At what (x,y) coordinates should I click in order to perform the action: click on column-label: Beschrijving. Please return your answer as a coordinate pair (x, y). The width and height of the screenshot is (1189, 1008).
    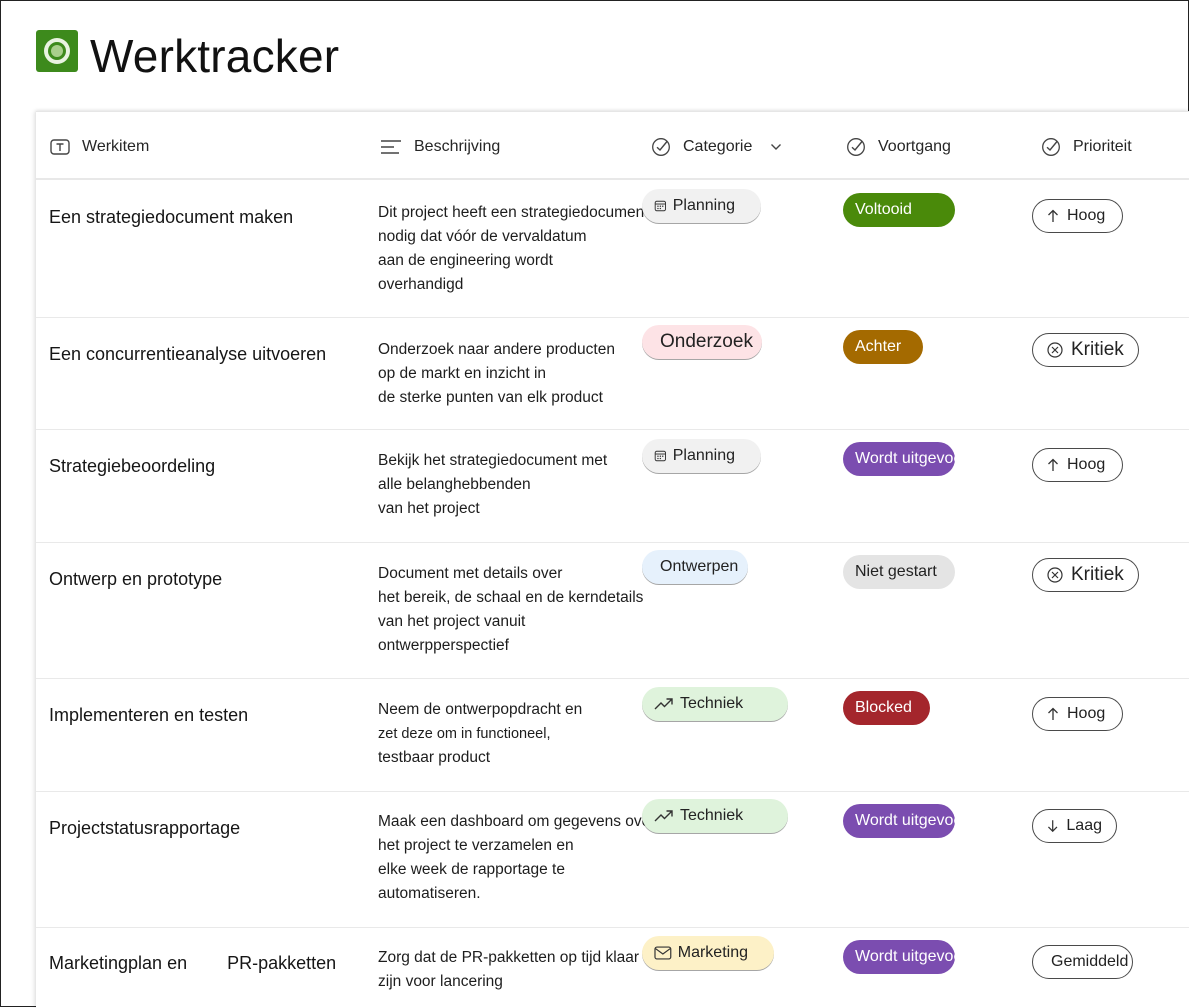
    Looking at the image, I should click on (457, 146).